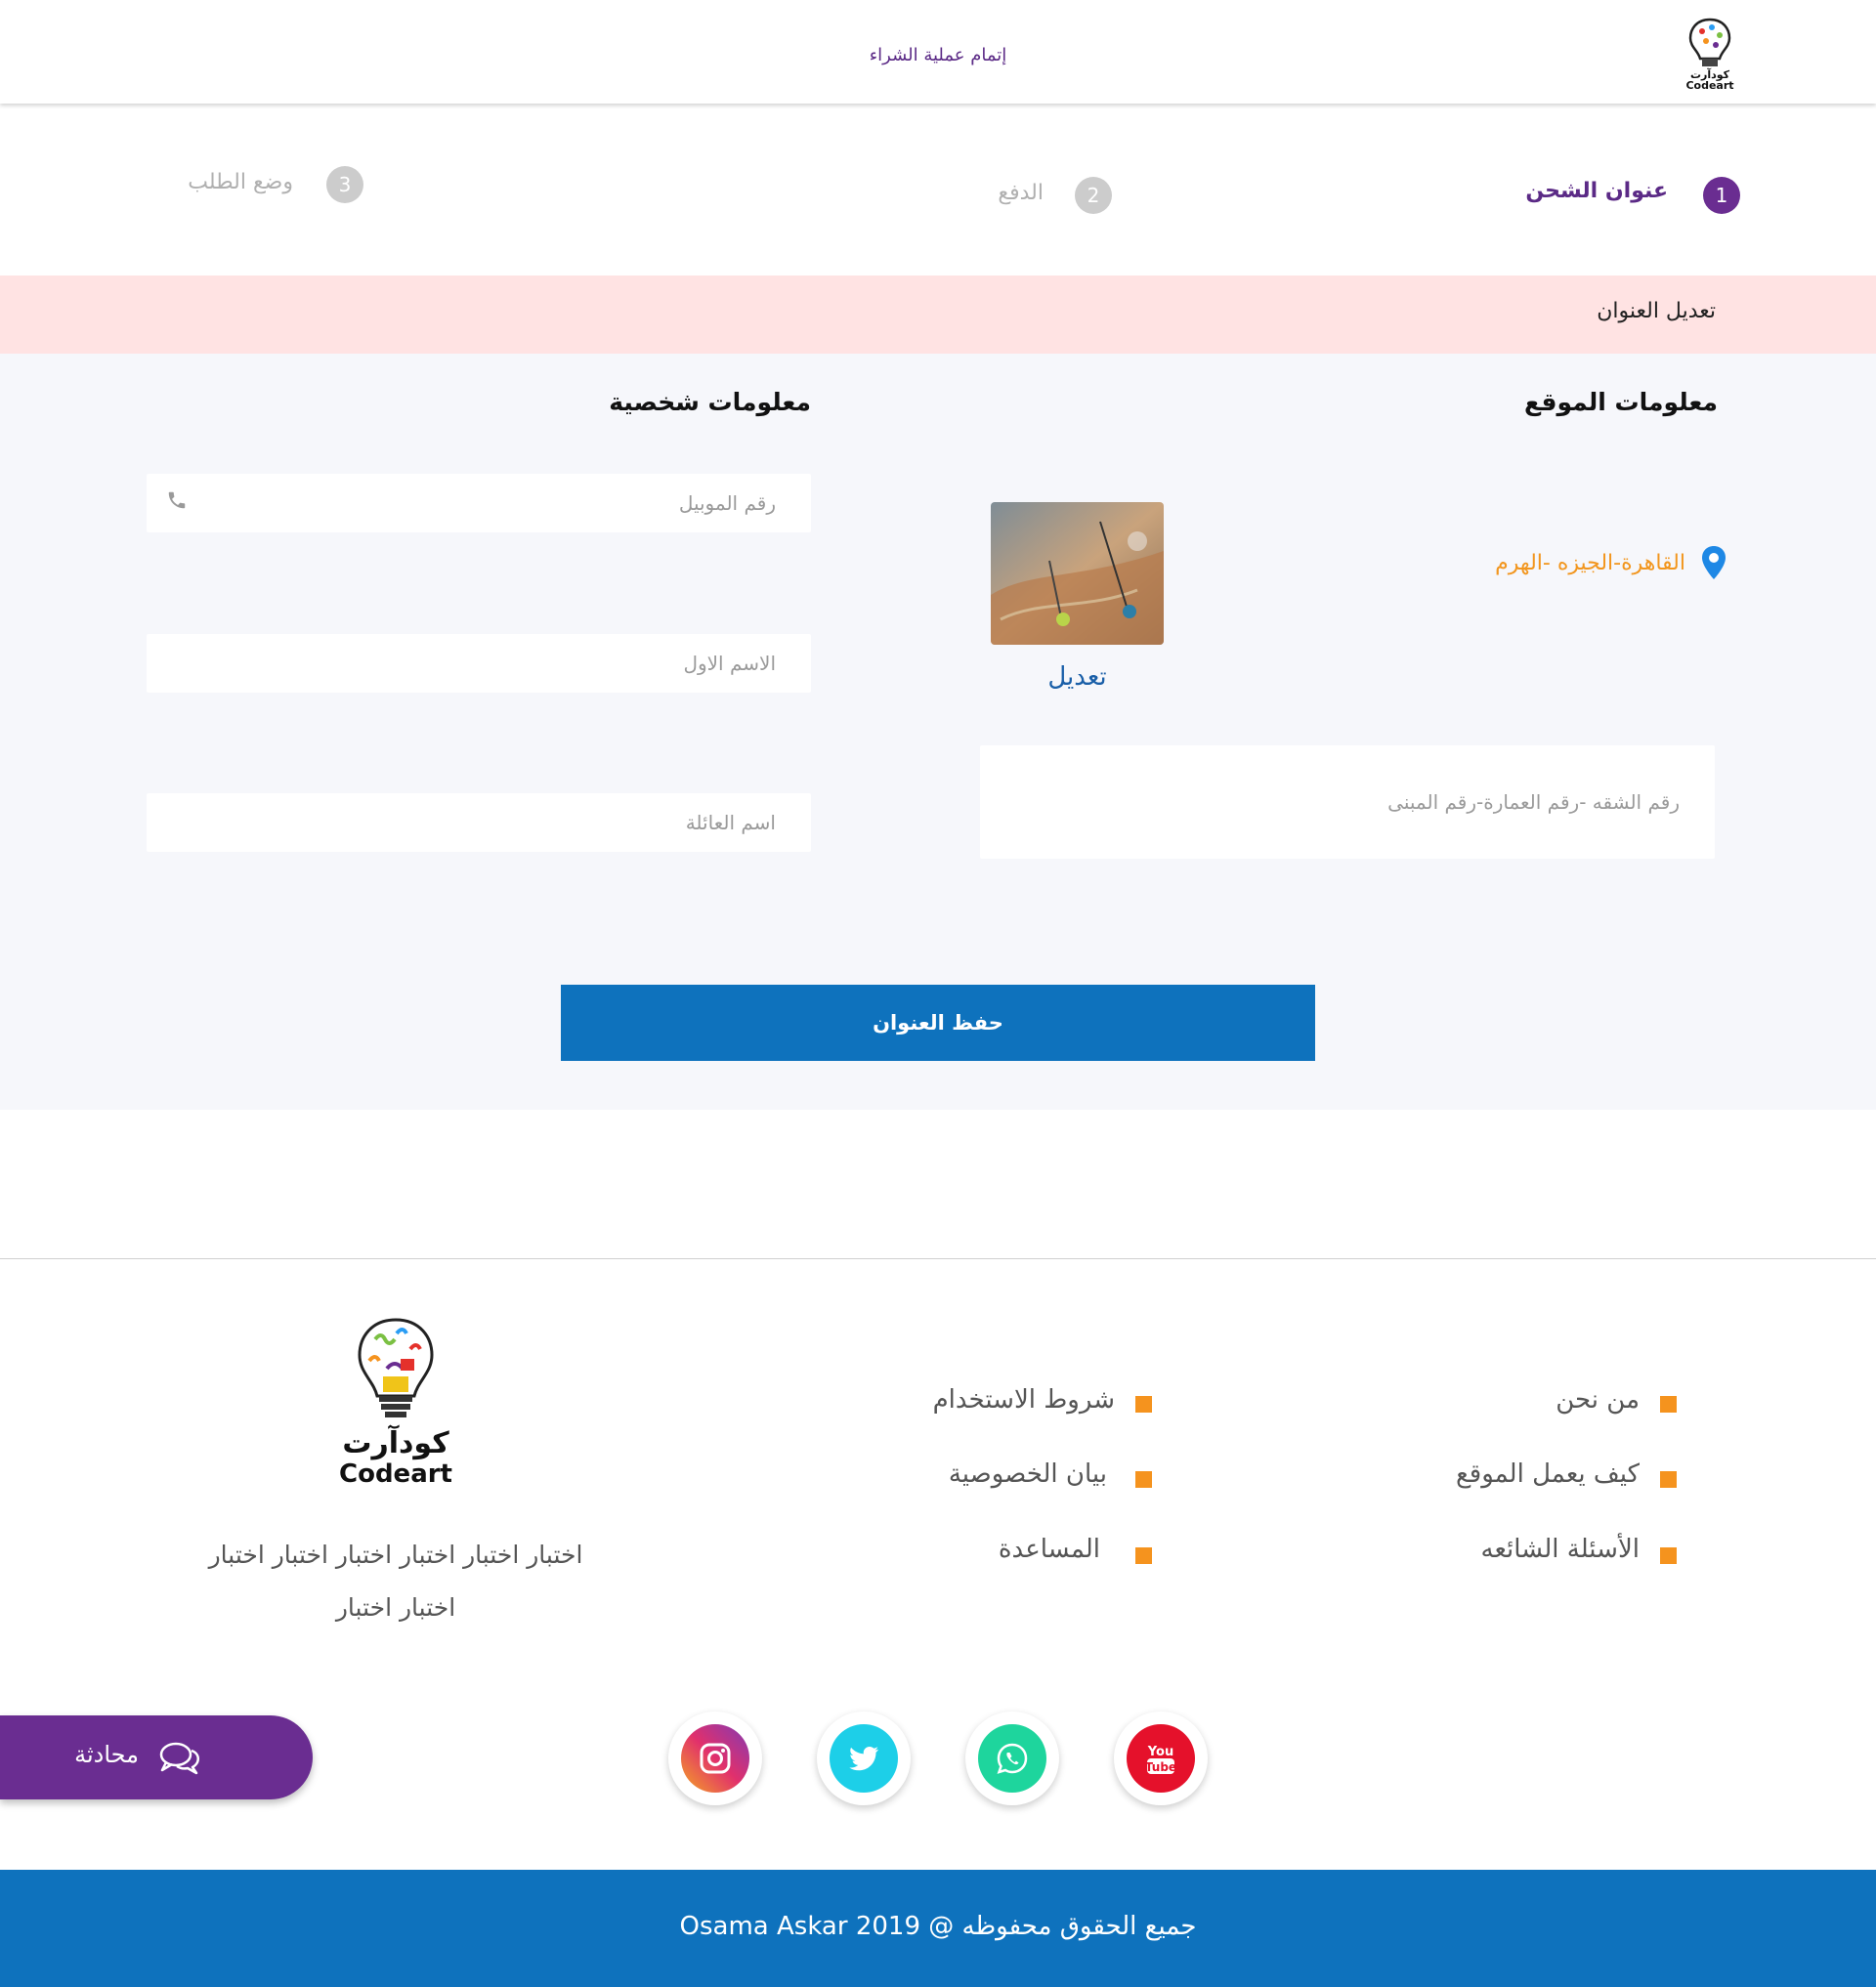 The width and height of the screenshot is (1876, 1987). What do you see at coordinates (938, 1258) in the screenshot?
I see `footer-divider` at bounding box center [938, 1258].